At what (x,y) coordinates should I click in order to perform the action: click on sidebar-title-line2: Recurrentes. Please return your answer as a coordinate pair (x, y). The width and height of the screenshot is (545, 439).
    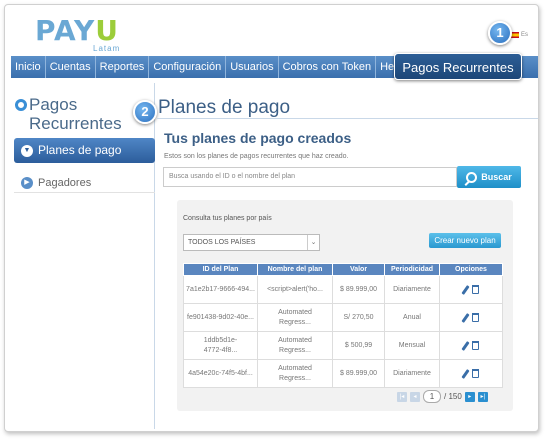
    Looking at the image, I should click on (75, 123).